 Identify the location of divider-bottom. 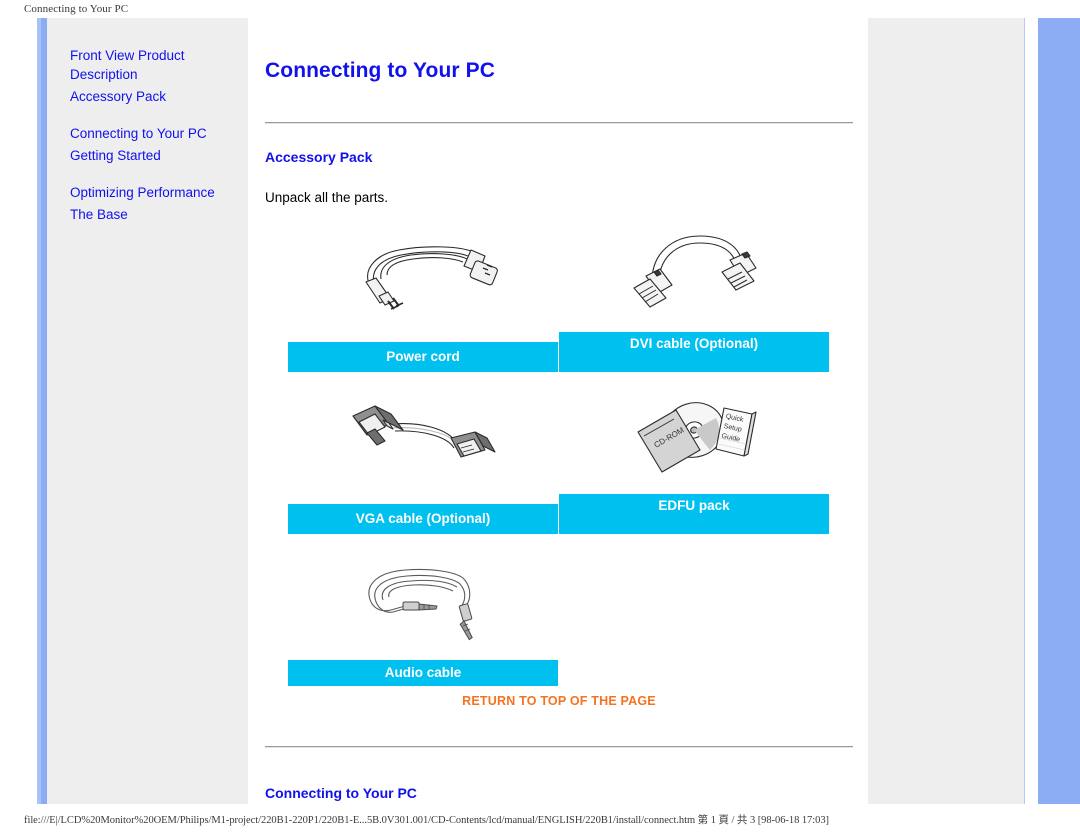
(559, 747).